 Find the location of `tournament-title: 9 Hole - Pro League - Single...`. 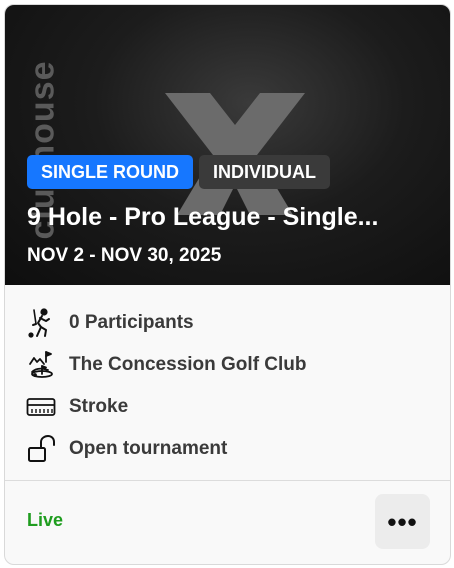

tournament-title: 9 Hole - Pro League - Single... is located at coordinates (227, 217).